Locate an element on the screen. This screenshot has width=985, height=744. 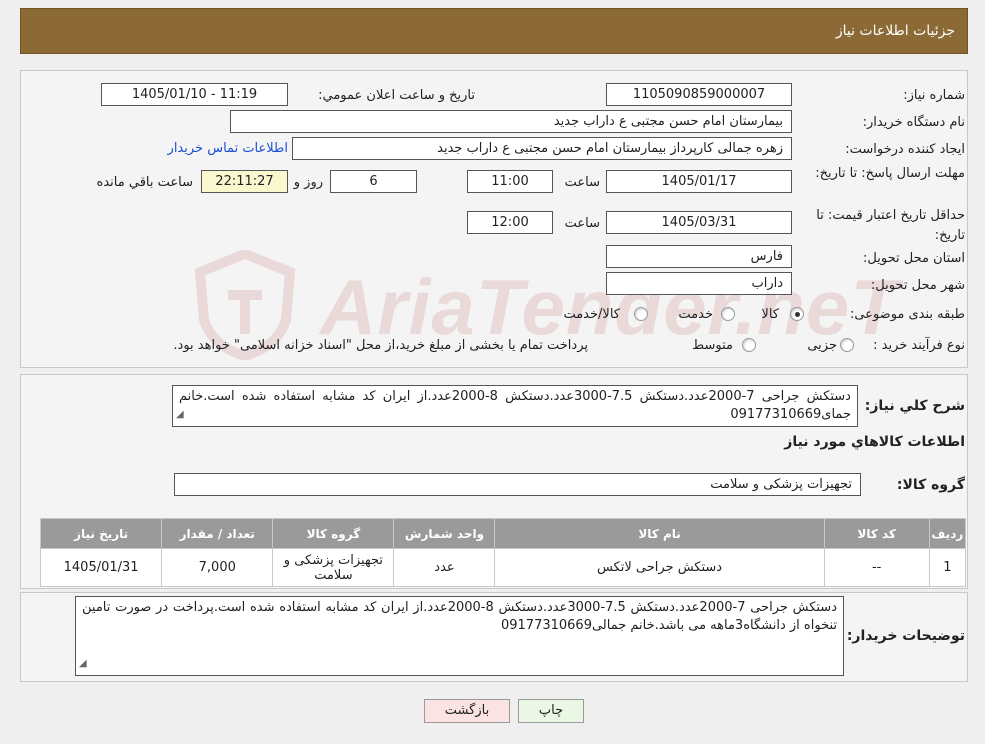
buyer-contact-link: اطلاعات تماس خريدار is located at coordinates (228, 148).